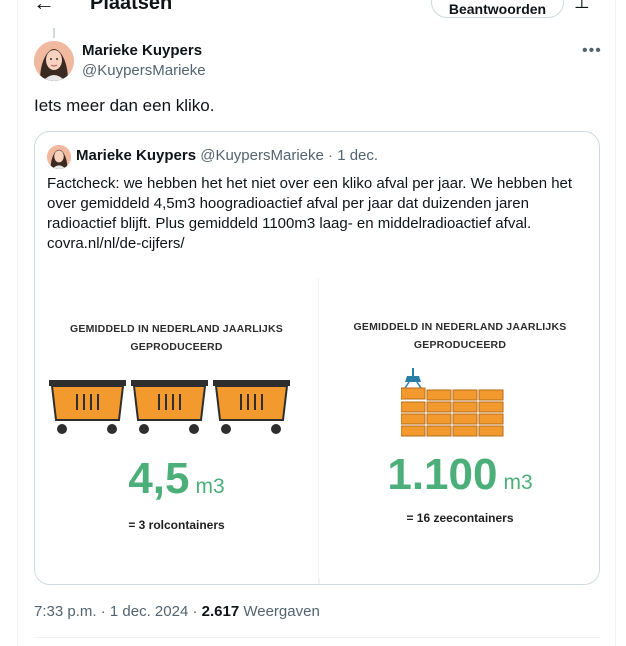 This screenshot has height=646, width=626. Describe the element at coordinates (149, 611) in the screenshot. I see `tweet-date: 1 dec. 2024` at that location.